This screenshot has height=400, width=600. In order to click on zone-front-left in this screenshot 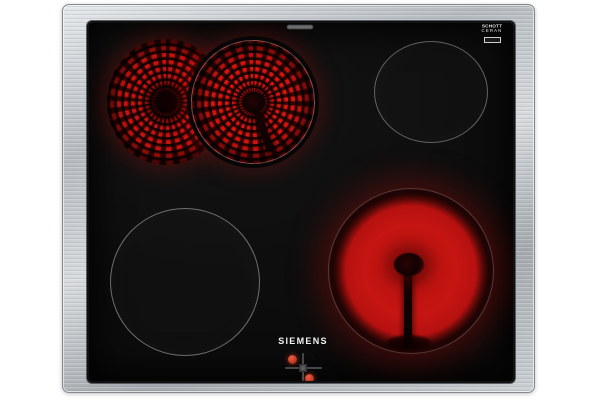, I will do `click(185, 282)`.